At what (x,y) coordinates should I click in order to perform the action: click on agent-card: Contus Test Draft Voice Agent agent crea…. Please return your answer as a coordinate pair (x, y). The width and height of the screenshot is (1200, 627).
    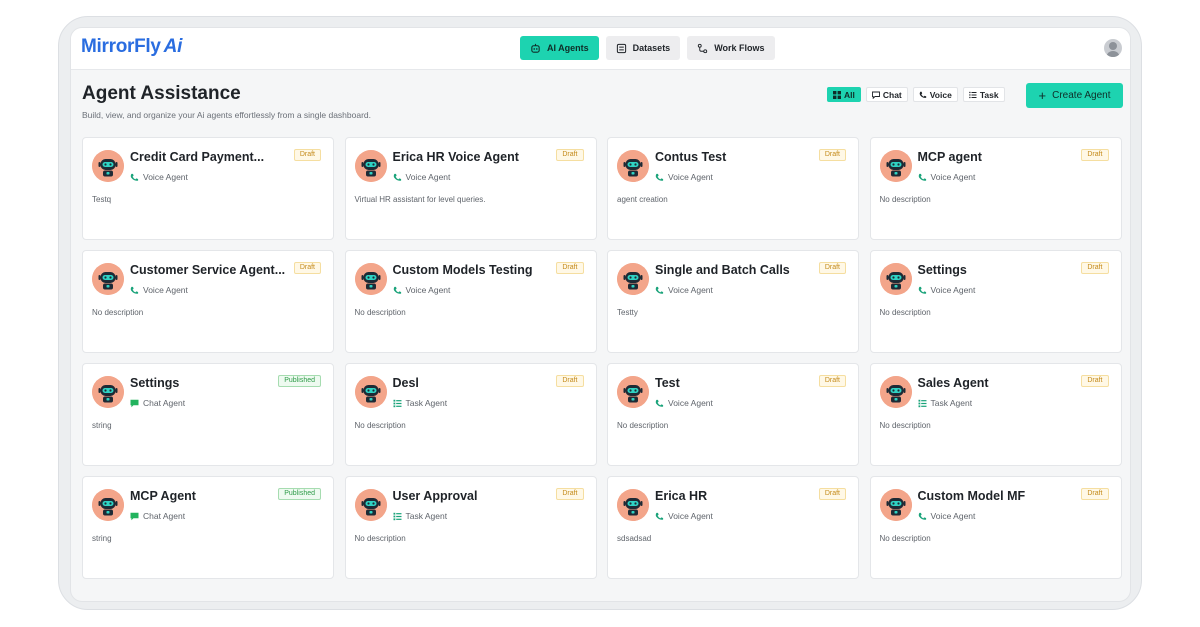
    Looking at the image, I should click on (733, 188).